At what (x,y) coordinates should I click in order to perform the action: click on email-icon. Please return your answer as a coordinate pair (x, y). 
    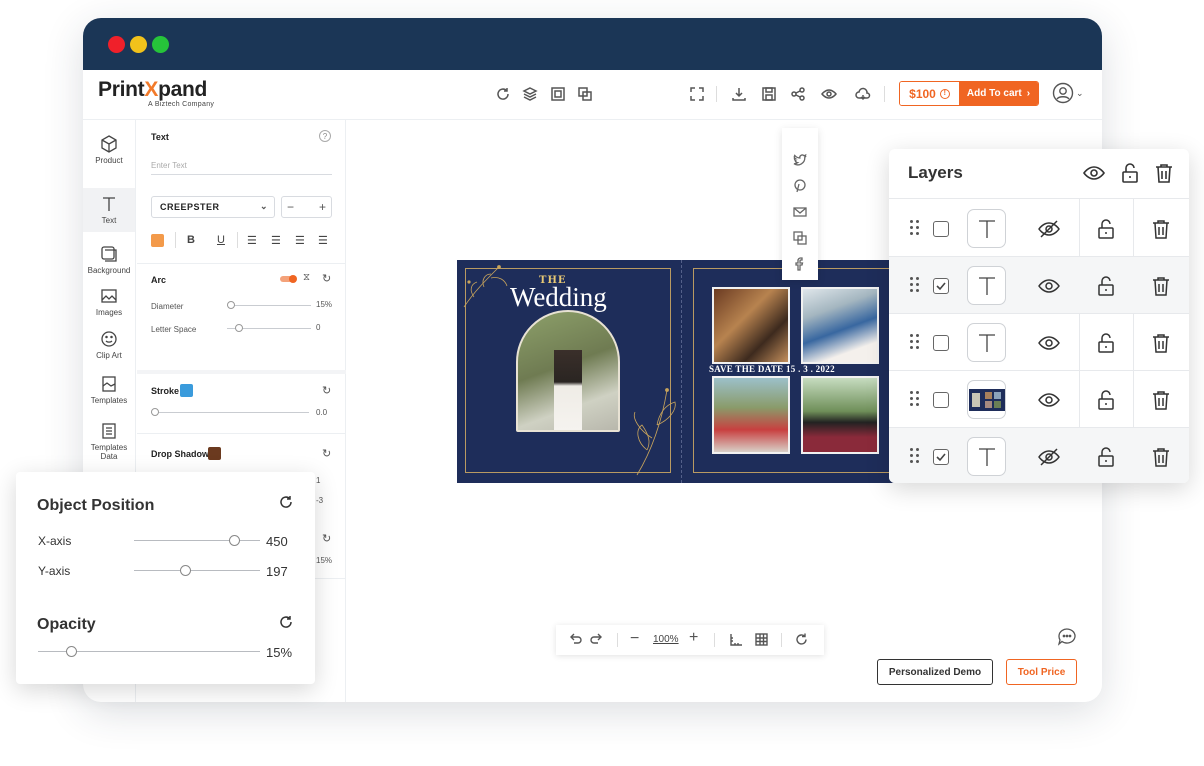
    Looking at the image, I should click on (800, 212).